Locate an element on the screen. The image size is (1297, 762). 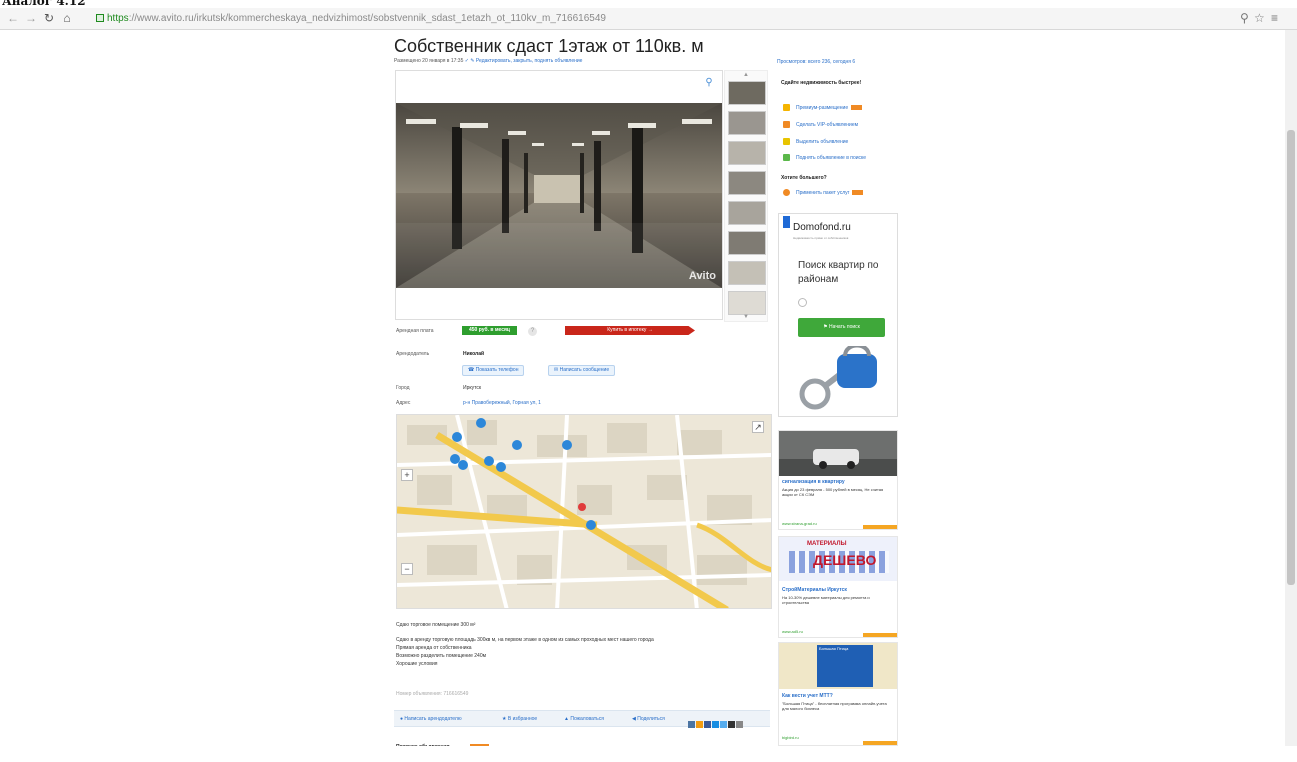
home-icon: ⌂ is located at coordinates (67, 18).